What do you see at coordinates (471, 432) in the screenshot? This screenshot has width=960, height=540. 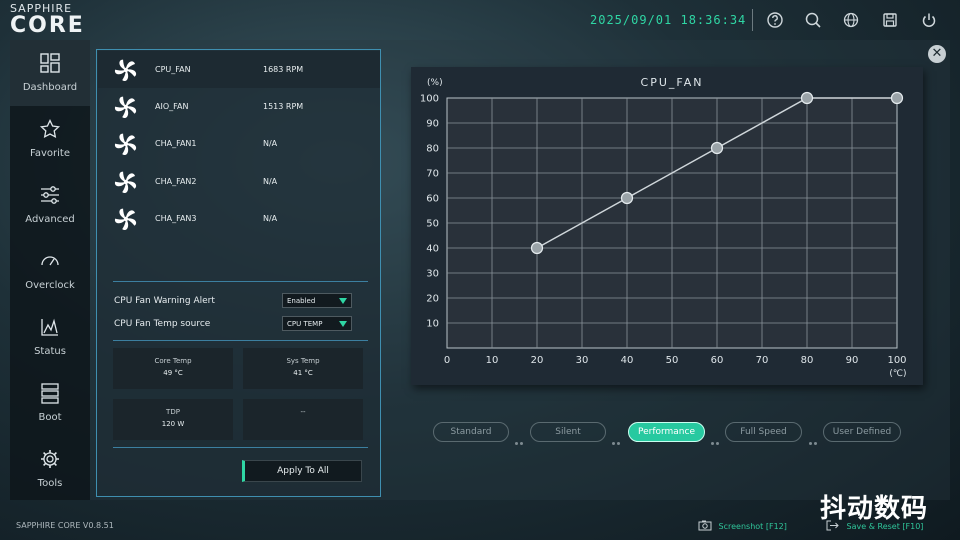 I see `mode-standard: Standard` at bounding box center [471, 432].